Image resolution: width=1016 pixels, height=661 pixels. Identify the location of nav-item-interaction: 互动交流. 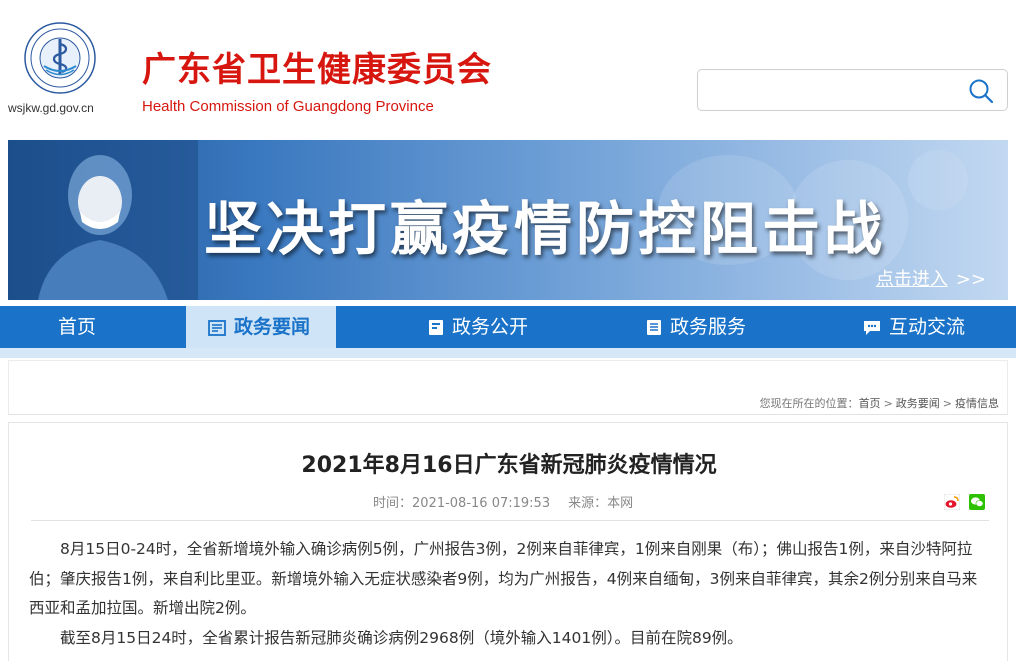
(914, 327).